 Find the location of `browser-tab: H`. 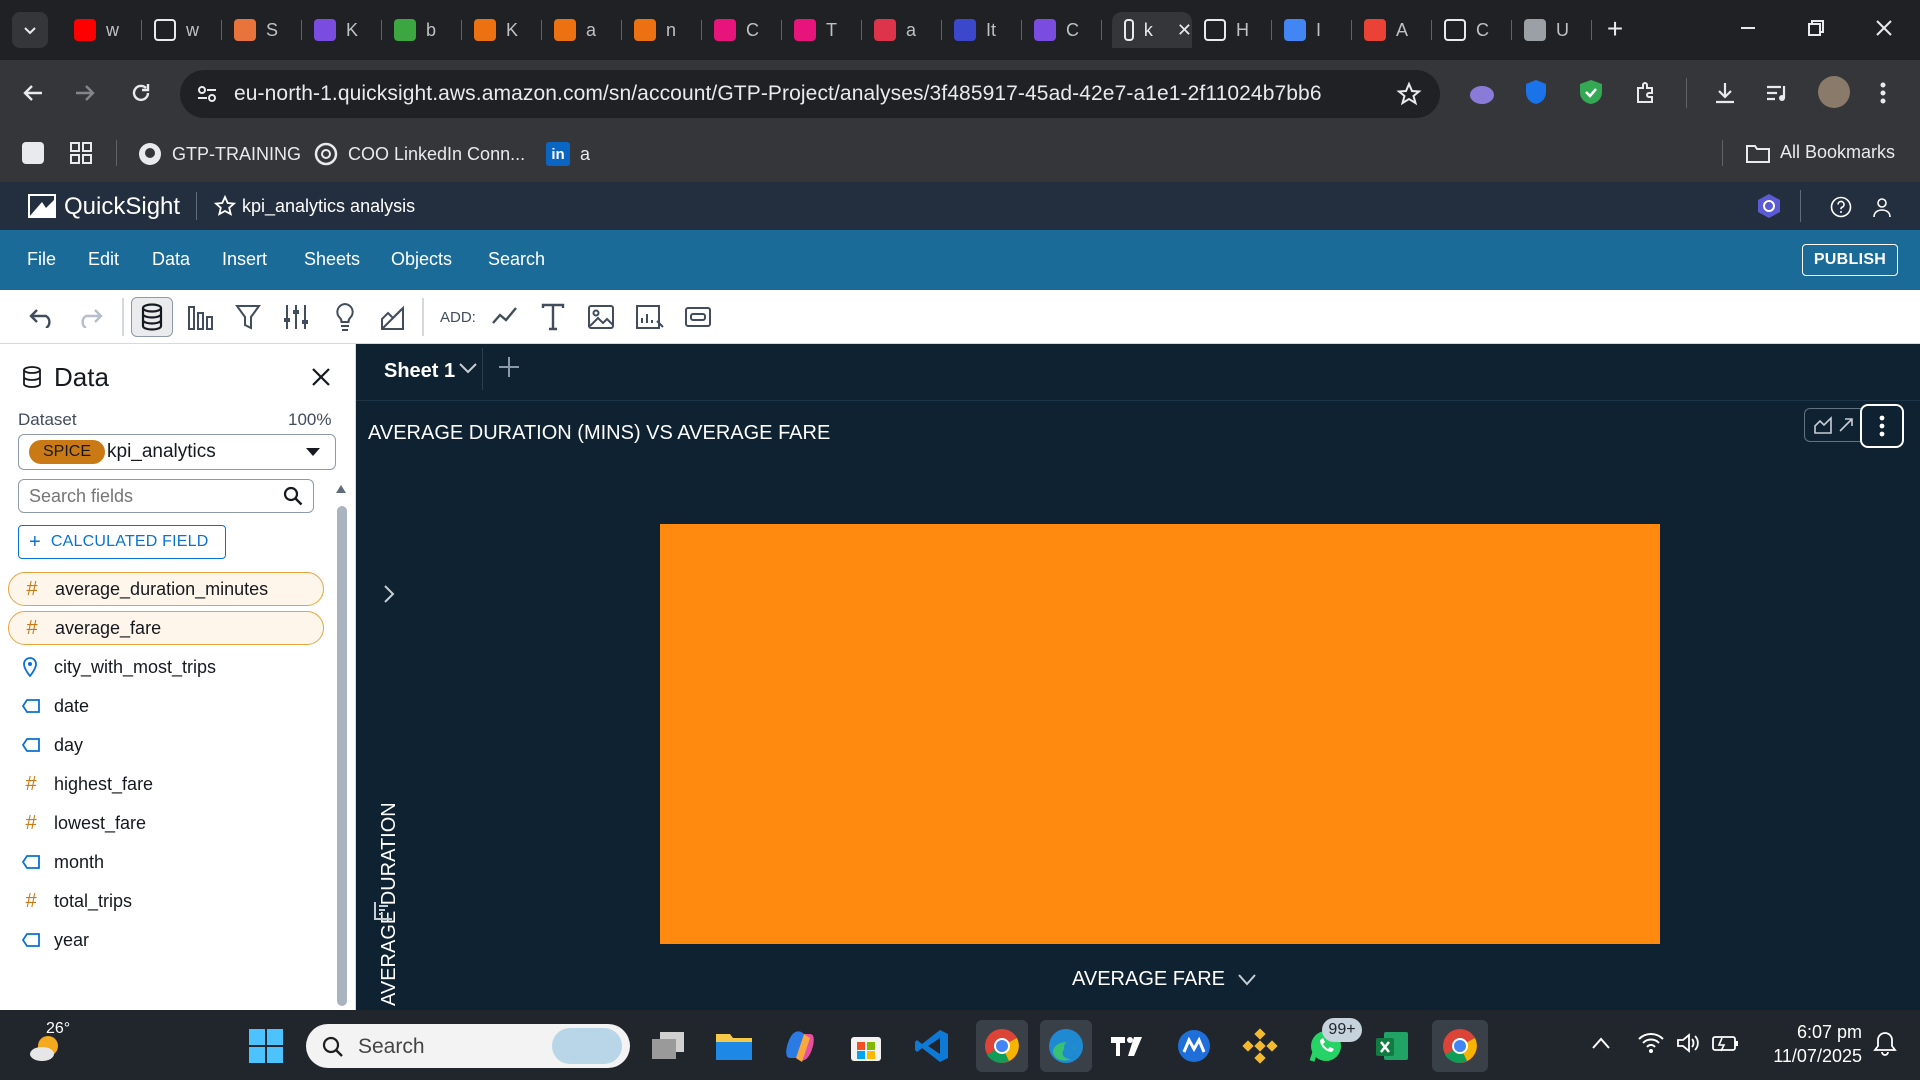

browser-tab: H is located at coordinates (1232, 30).